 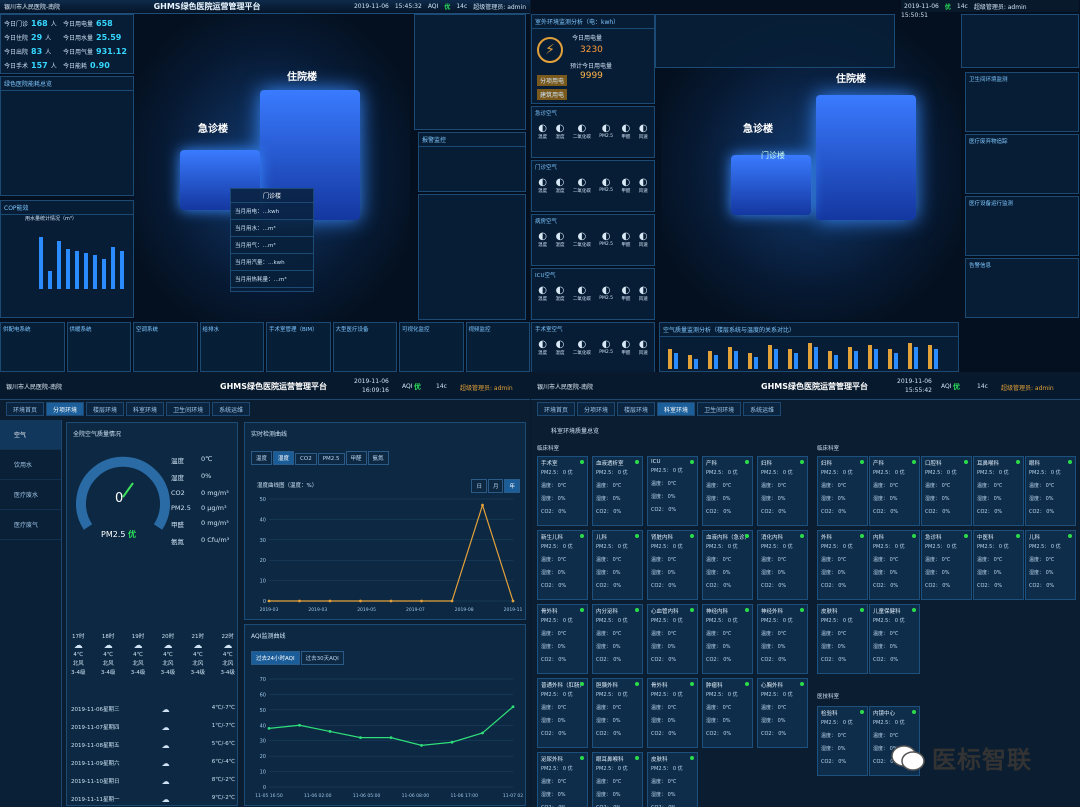 What do you see at coordinates (643, 182) in the screenshot?
I see `droplet-icon: ◐` at bounding box center [643, 182].